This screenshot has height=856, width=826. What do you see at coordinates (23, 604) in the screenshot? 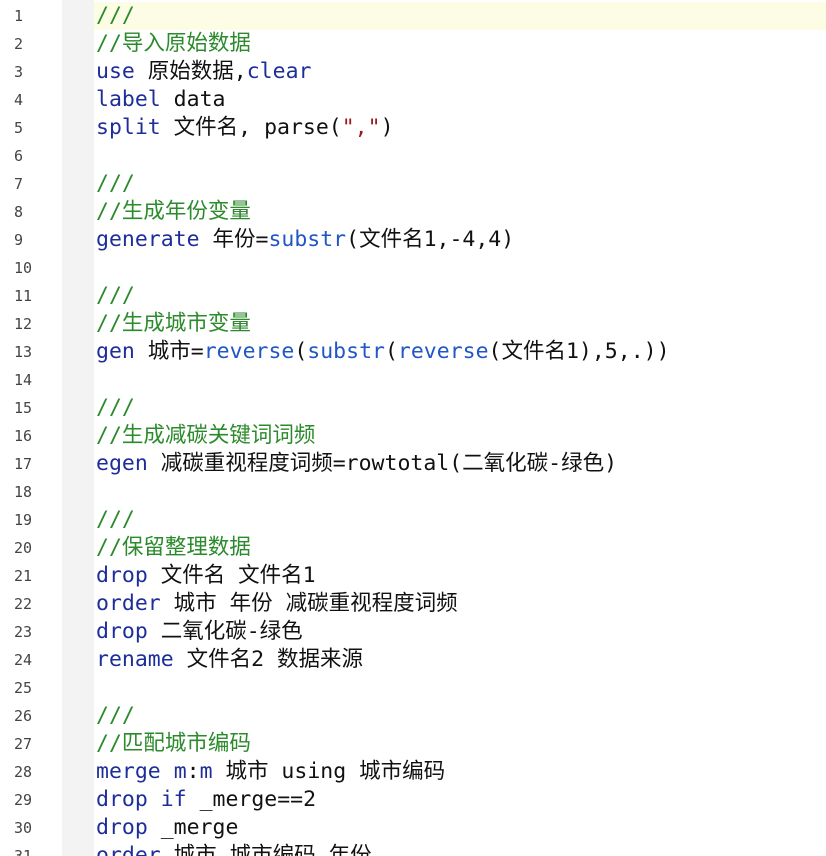
I see `line-number: 22` at bounding box center [23, 604].